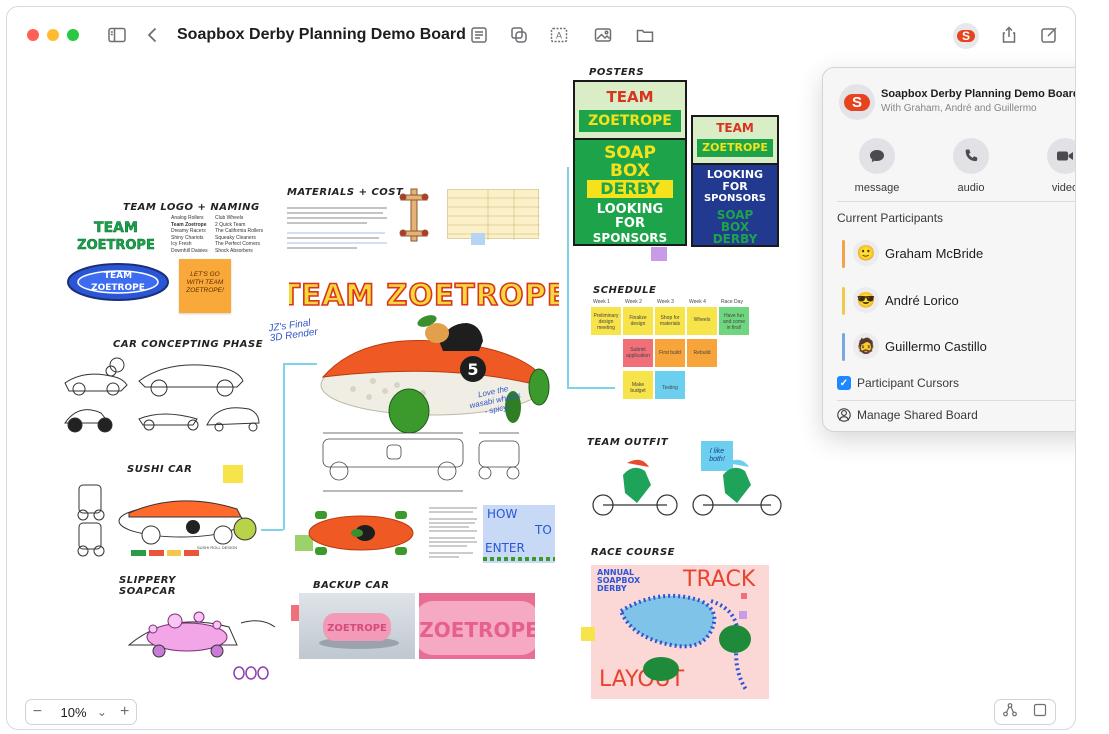  Describe the element at coordinates (670, 321) in the screenshot. I see `schedule-note: Shop for materials` at that location.